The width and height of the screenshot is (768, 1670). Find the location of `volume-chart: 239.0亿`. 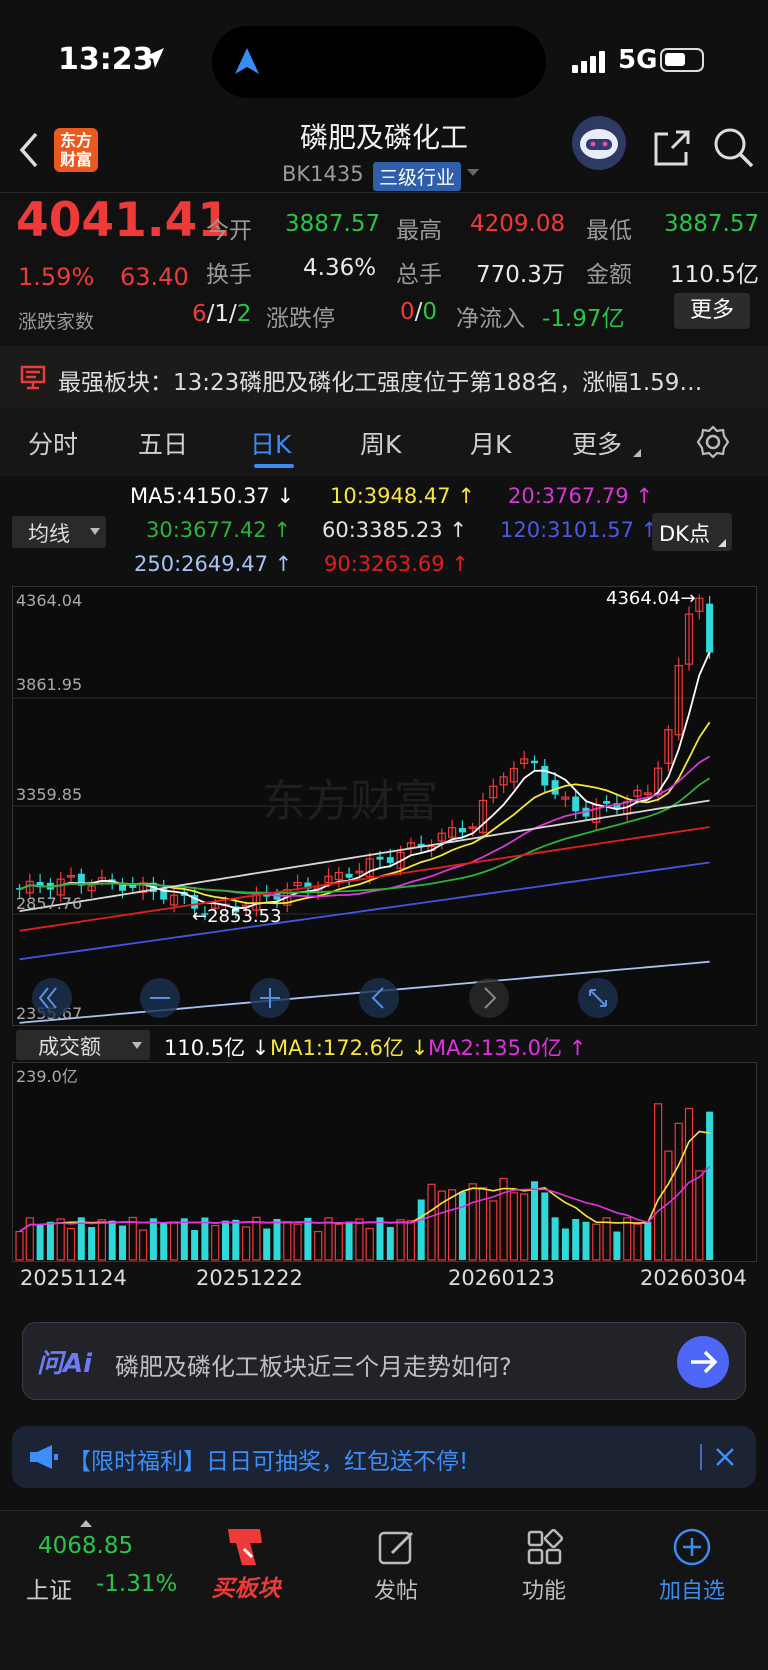

volume-chart: 239.0亿 is located at coordinates (384, 1162).